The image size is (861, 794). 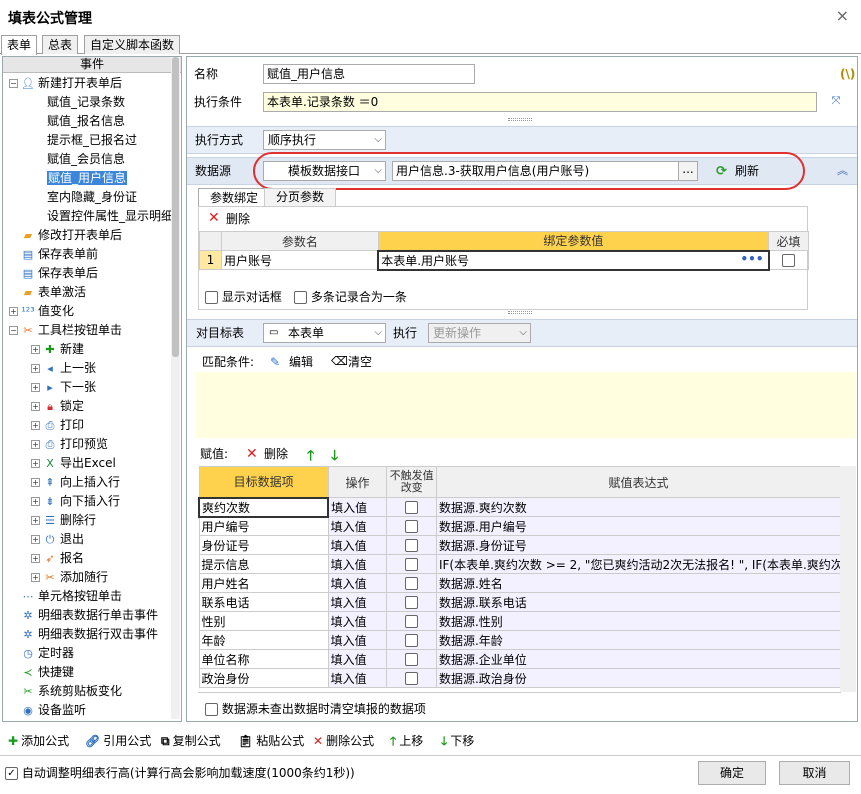 What do you see at coordinates (343, 741) in the screenshot?
I see `delete-formula-button: ✕ 删除公式` at bounding box center [343, 741].